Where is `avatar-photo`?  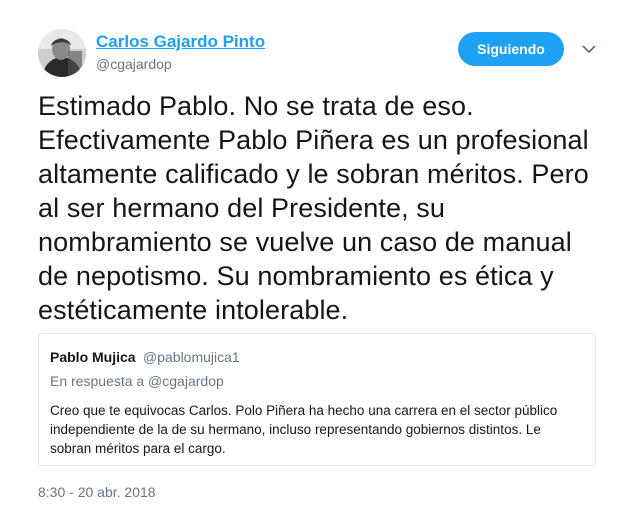
avatar-photo is located at coordinates (62, 53).